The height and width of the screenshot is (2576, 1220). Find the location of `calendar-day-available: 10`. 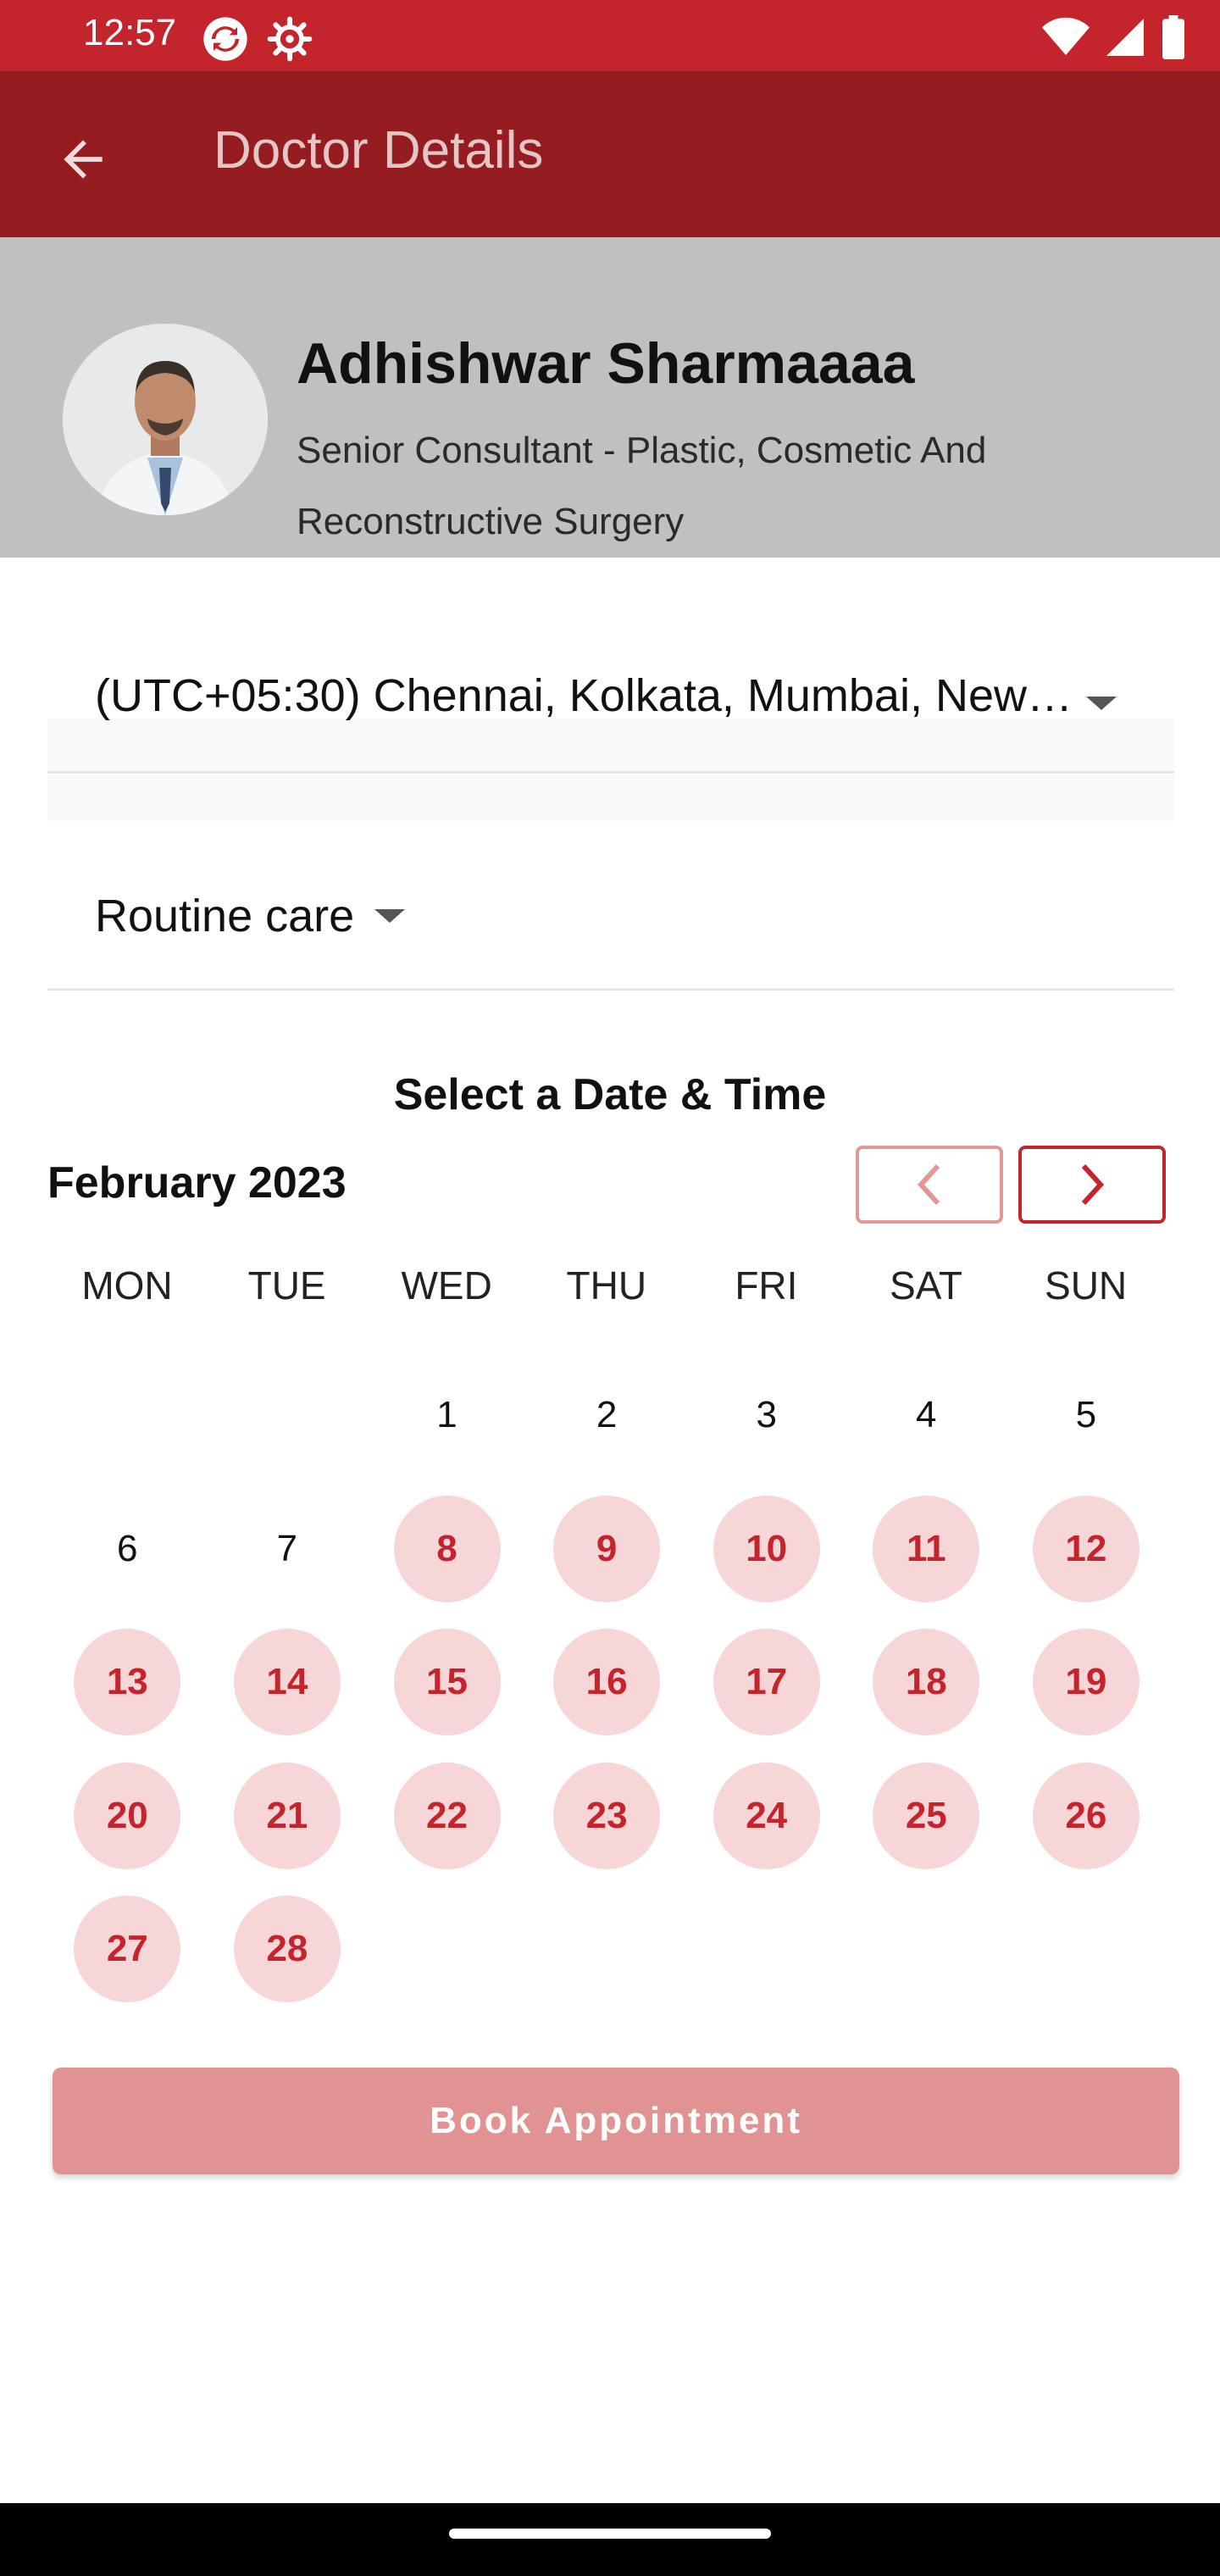

calendar-day-available: 10 is located at coordinates (766, 1548).